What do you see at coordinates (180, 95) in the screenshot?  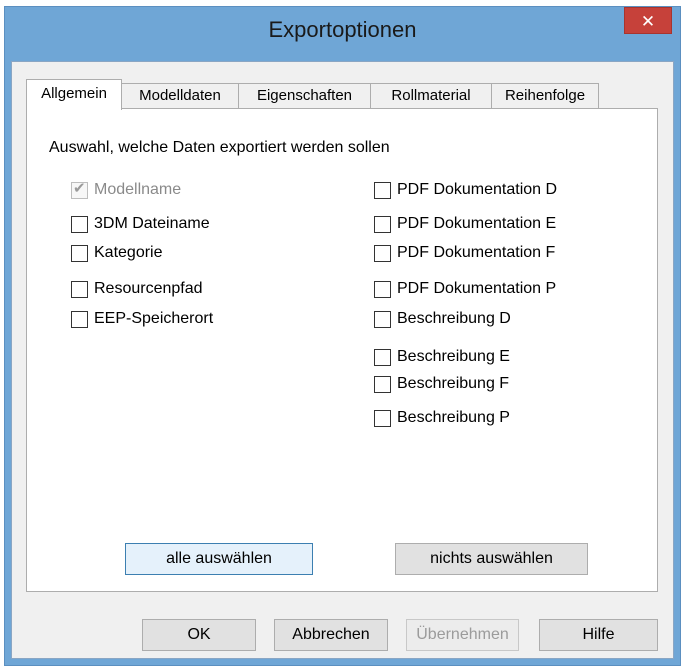 I see `tab-modelldaten: Modelldaten` at bounding box center [180, 95].